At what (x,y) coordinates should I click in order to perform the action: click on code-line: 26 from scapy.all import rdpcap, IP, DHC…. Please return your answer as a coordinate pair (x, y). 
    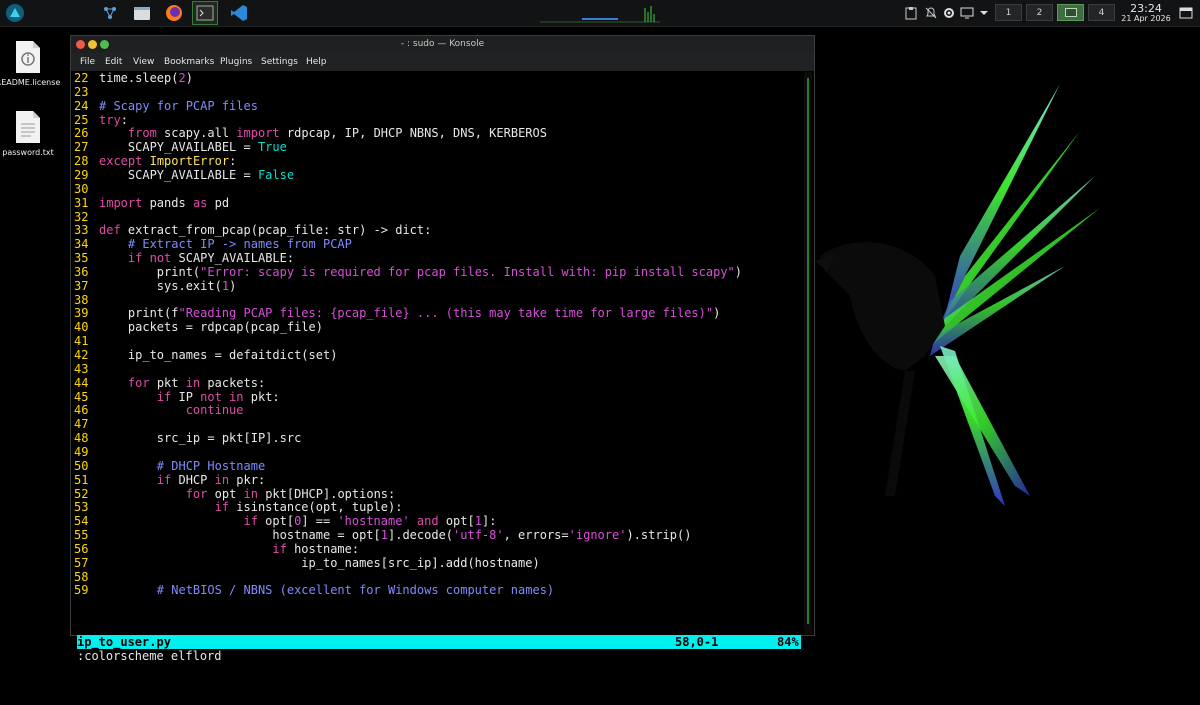
    Looking at the image, I should click on (310, 133).